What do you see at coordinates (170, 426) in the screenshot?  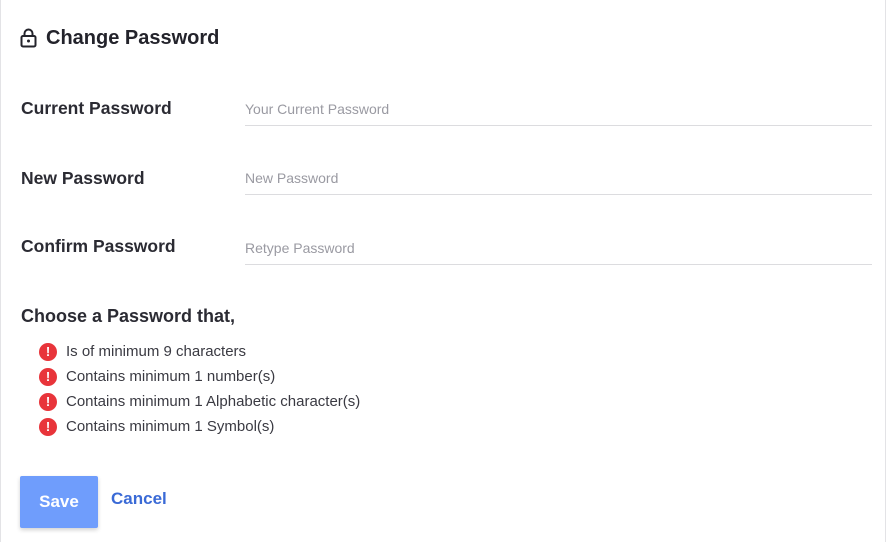 I see `password-rule-text: Contains minimum 1 Symbol(s)` at bounding box center [170, 426].